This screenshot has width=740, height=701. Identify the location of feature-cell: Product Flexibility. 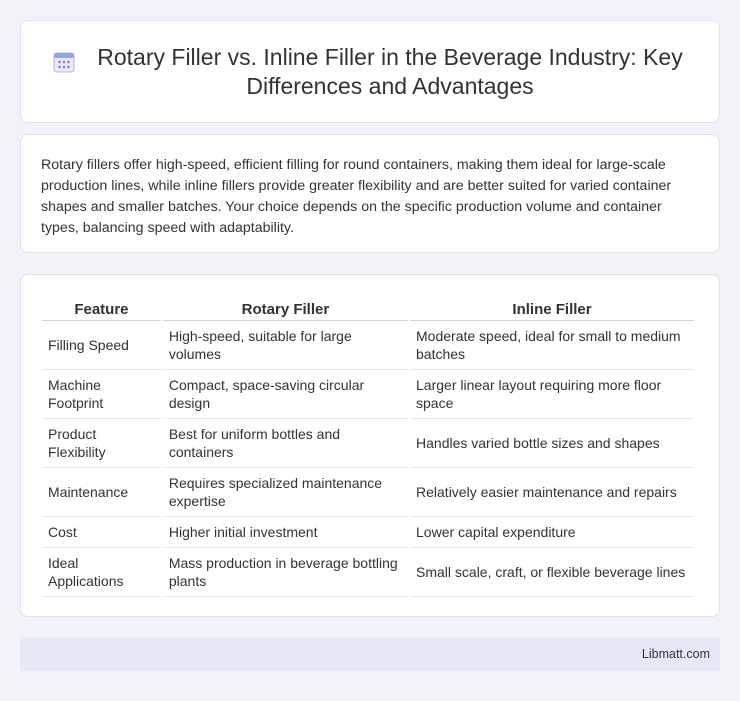
(101, 443).